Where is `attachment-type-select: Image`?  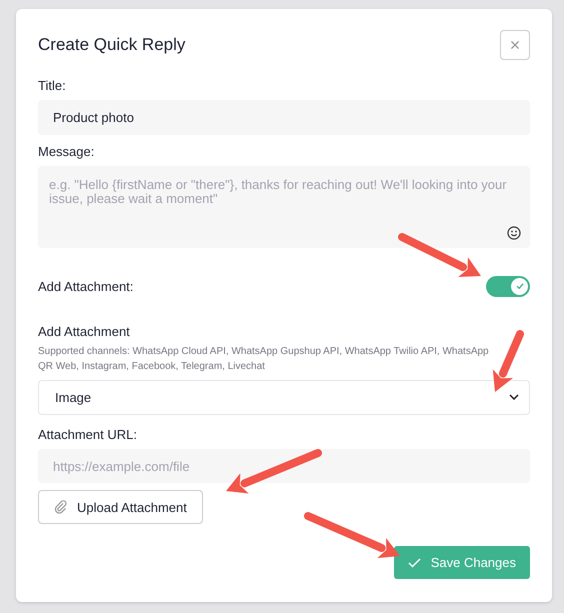
attachment-type-select: Image is located at coordinates (284, 398).